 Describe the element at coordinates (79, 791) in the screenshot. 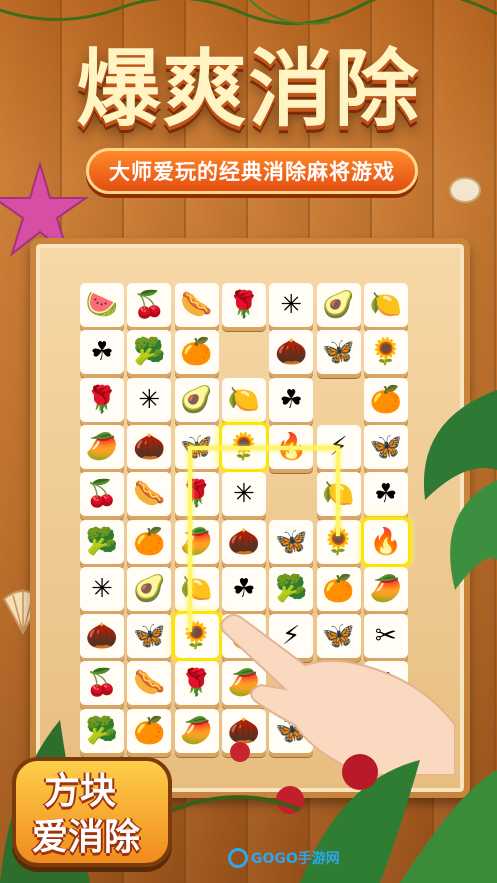

I see `logo-text-line1: 方块` at that location.